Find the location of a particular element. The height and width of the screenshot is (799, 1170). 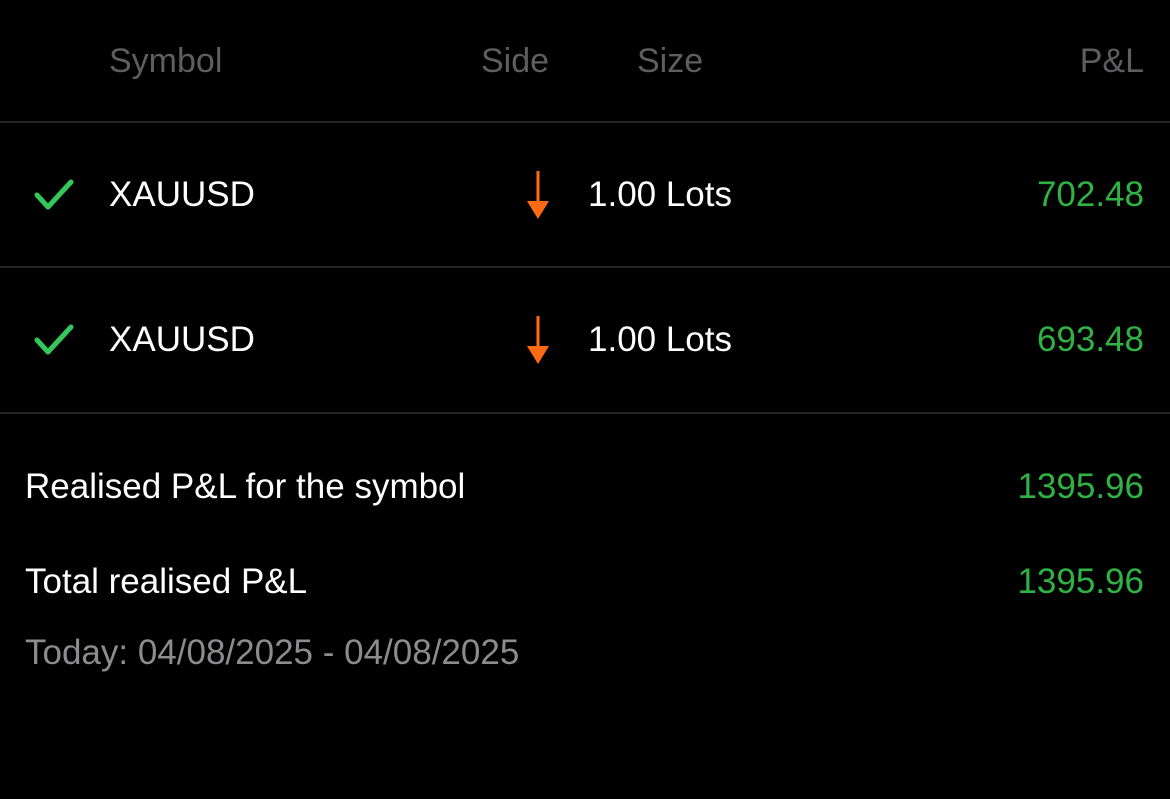

column-header-size: Size is located at coordinates (670, 61).